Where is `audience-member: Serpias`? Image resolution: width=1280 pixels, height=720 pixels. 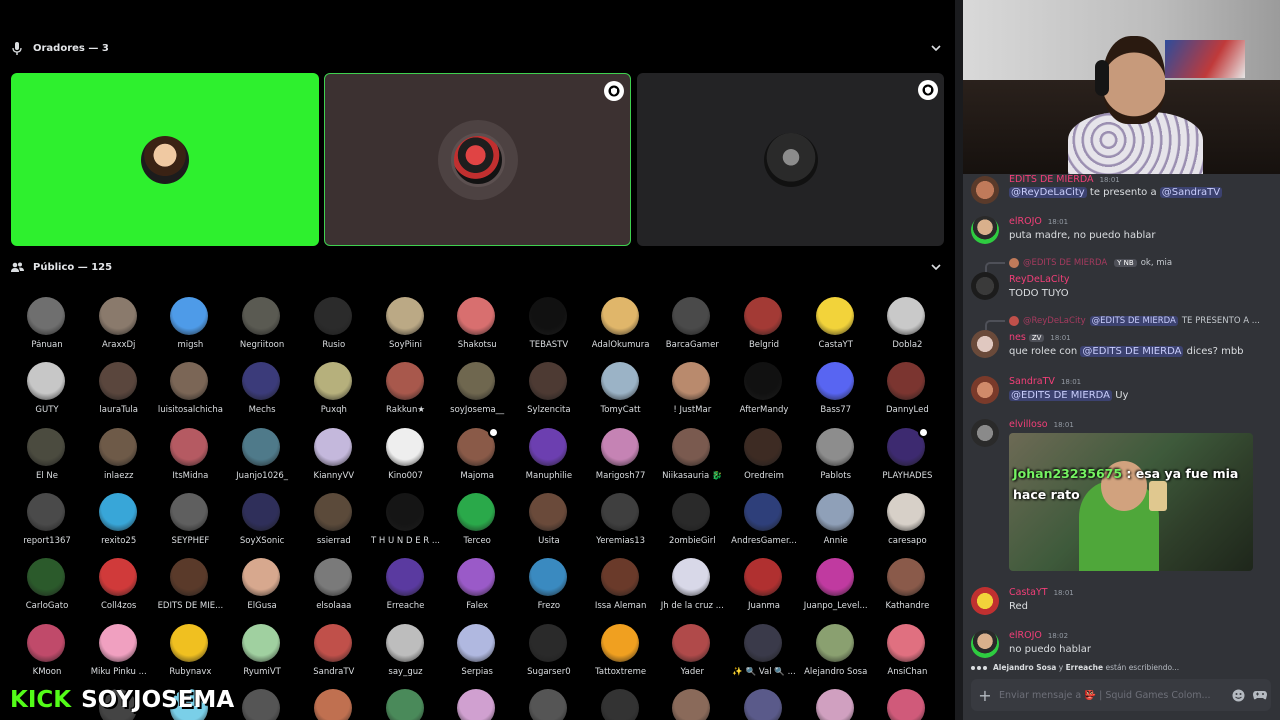
audience-member: Serpias is located at coordinates (477, 650).